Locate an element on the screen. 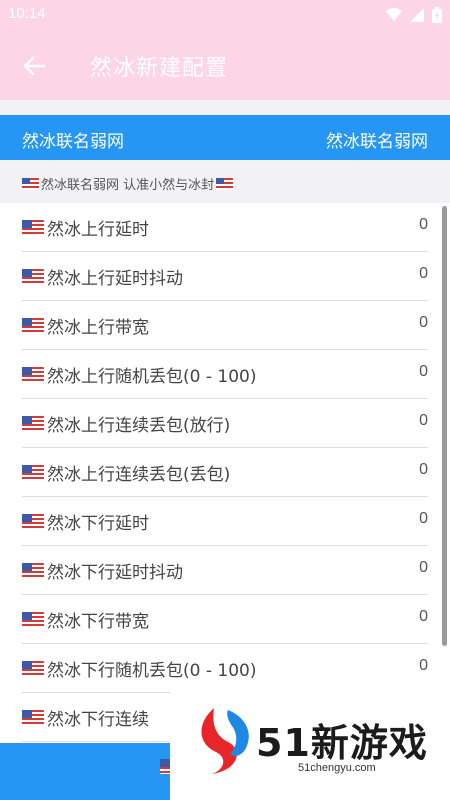 The image size is (450, 800). list-item: 然冰下行延时 0 is located at coordinates (225, 521).